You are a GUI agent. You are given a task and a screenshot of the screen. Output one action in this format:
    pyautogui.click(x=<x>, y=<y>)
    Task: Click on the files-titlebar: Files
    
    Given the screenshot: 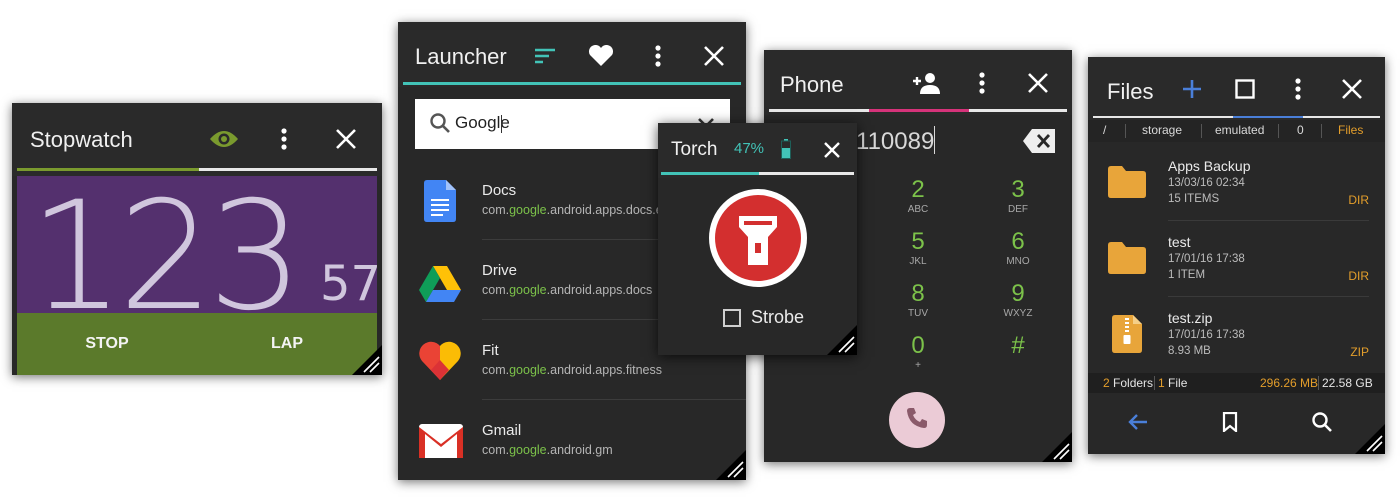 What is the action you would take?
    pyautogui.click(x=1236, y=88)
    